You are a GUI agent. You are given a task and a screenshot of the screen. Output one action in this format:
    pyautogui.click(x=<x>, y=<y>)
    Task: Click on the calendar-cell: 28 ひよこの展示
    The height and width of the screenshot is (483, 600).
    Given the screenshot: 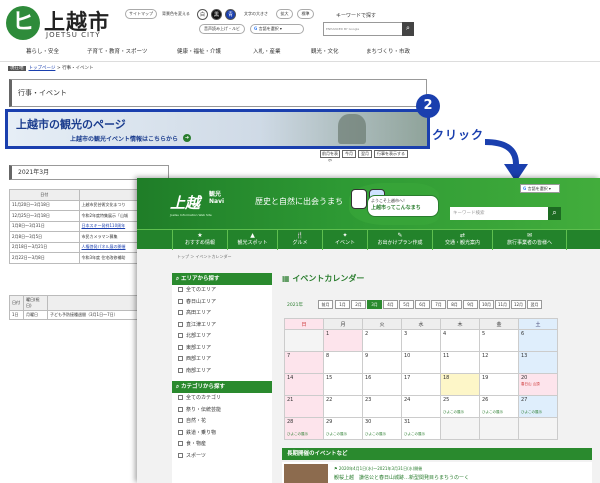 What is the action you would take?
    pyautogui.click(x=304, y=428)
    